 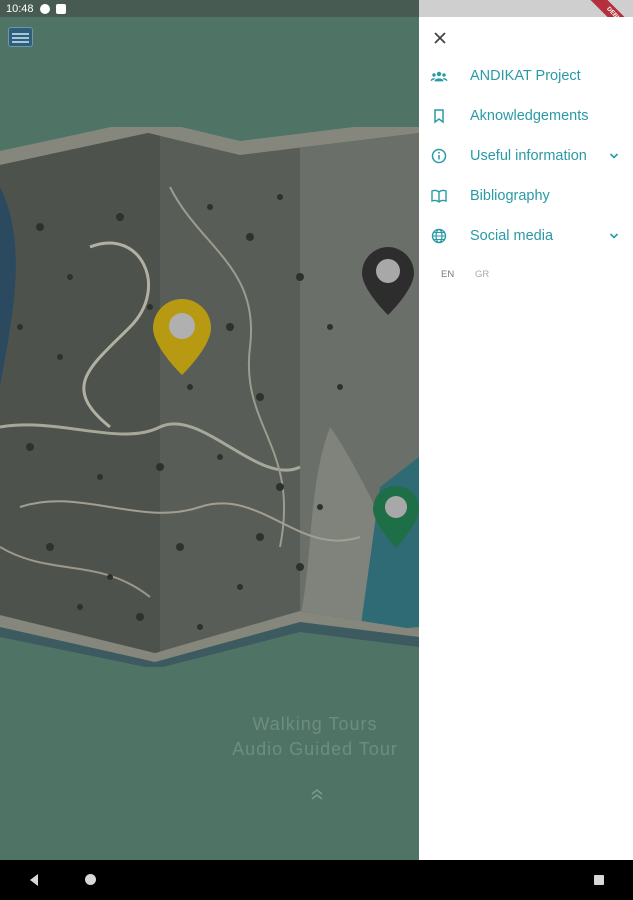 What do you see at coordinates (317, 794) in the screenshot?
I see `chevron-up-icon` at bounding box center [317, 794].